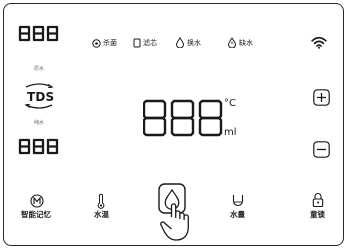  Describe the element at coordinates (180, 42) in the screenshot. I see `drop-icon` at that location.